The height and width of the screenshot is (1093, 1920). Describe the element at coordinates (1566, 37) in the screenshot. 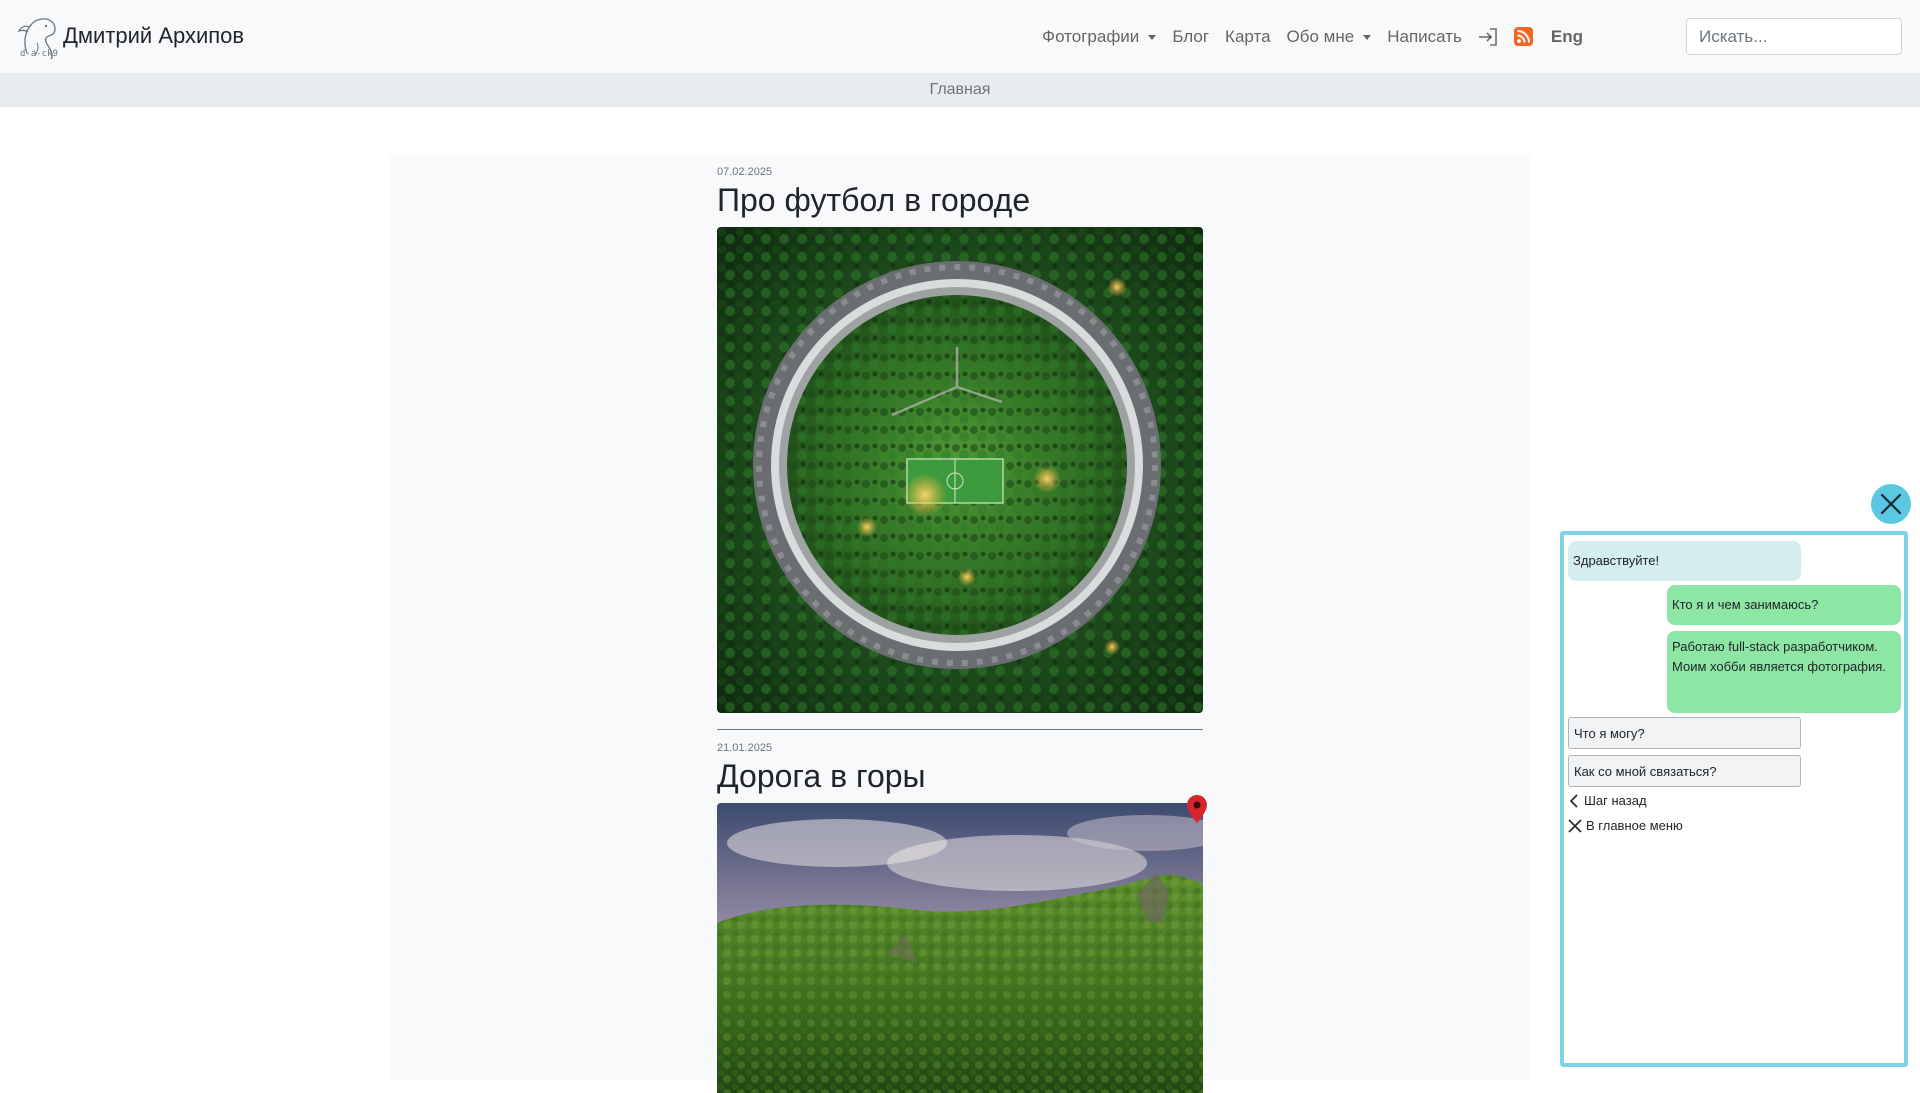

I see `language-switch: Eng` at that location.